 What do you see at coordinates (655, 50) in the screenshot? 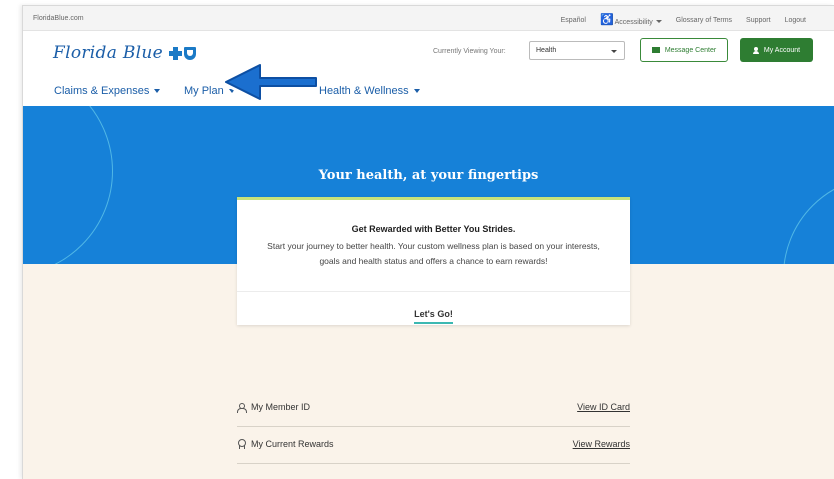
I see `envelope-icon` at bounding box center [655, 50].